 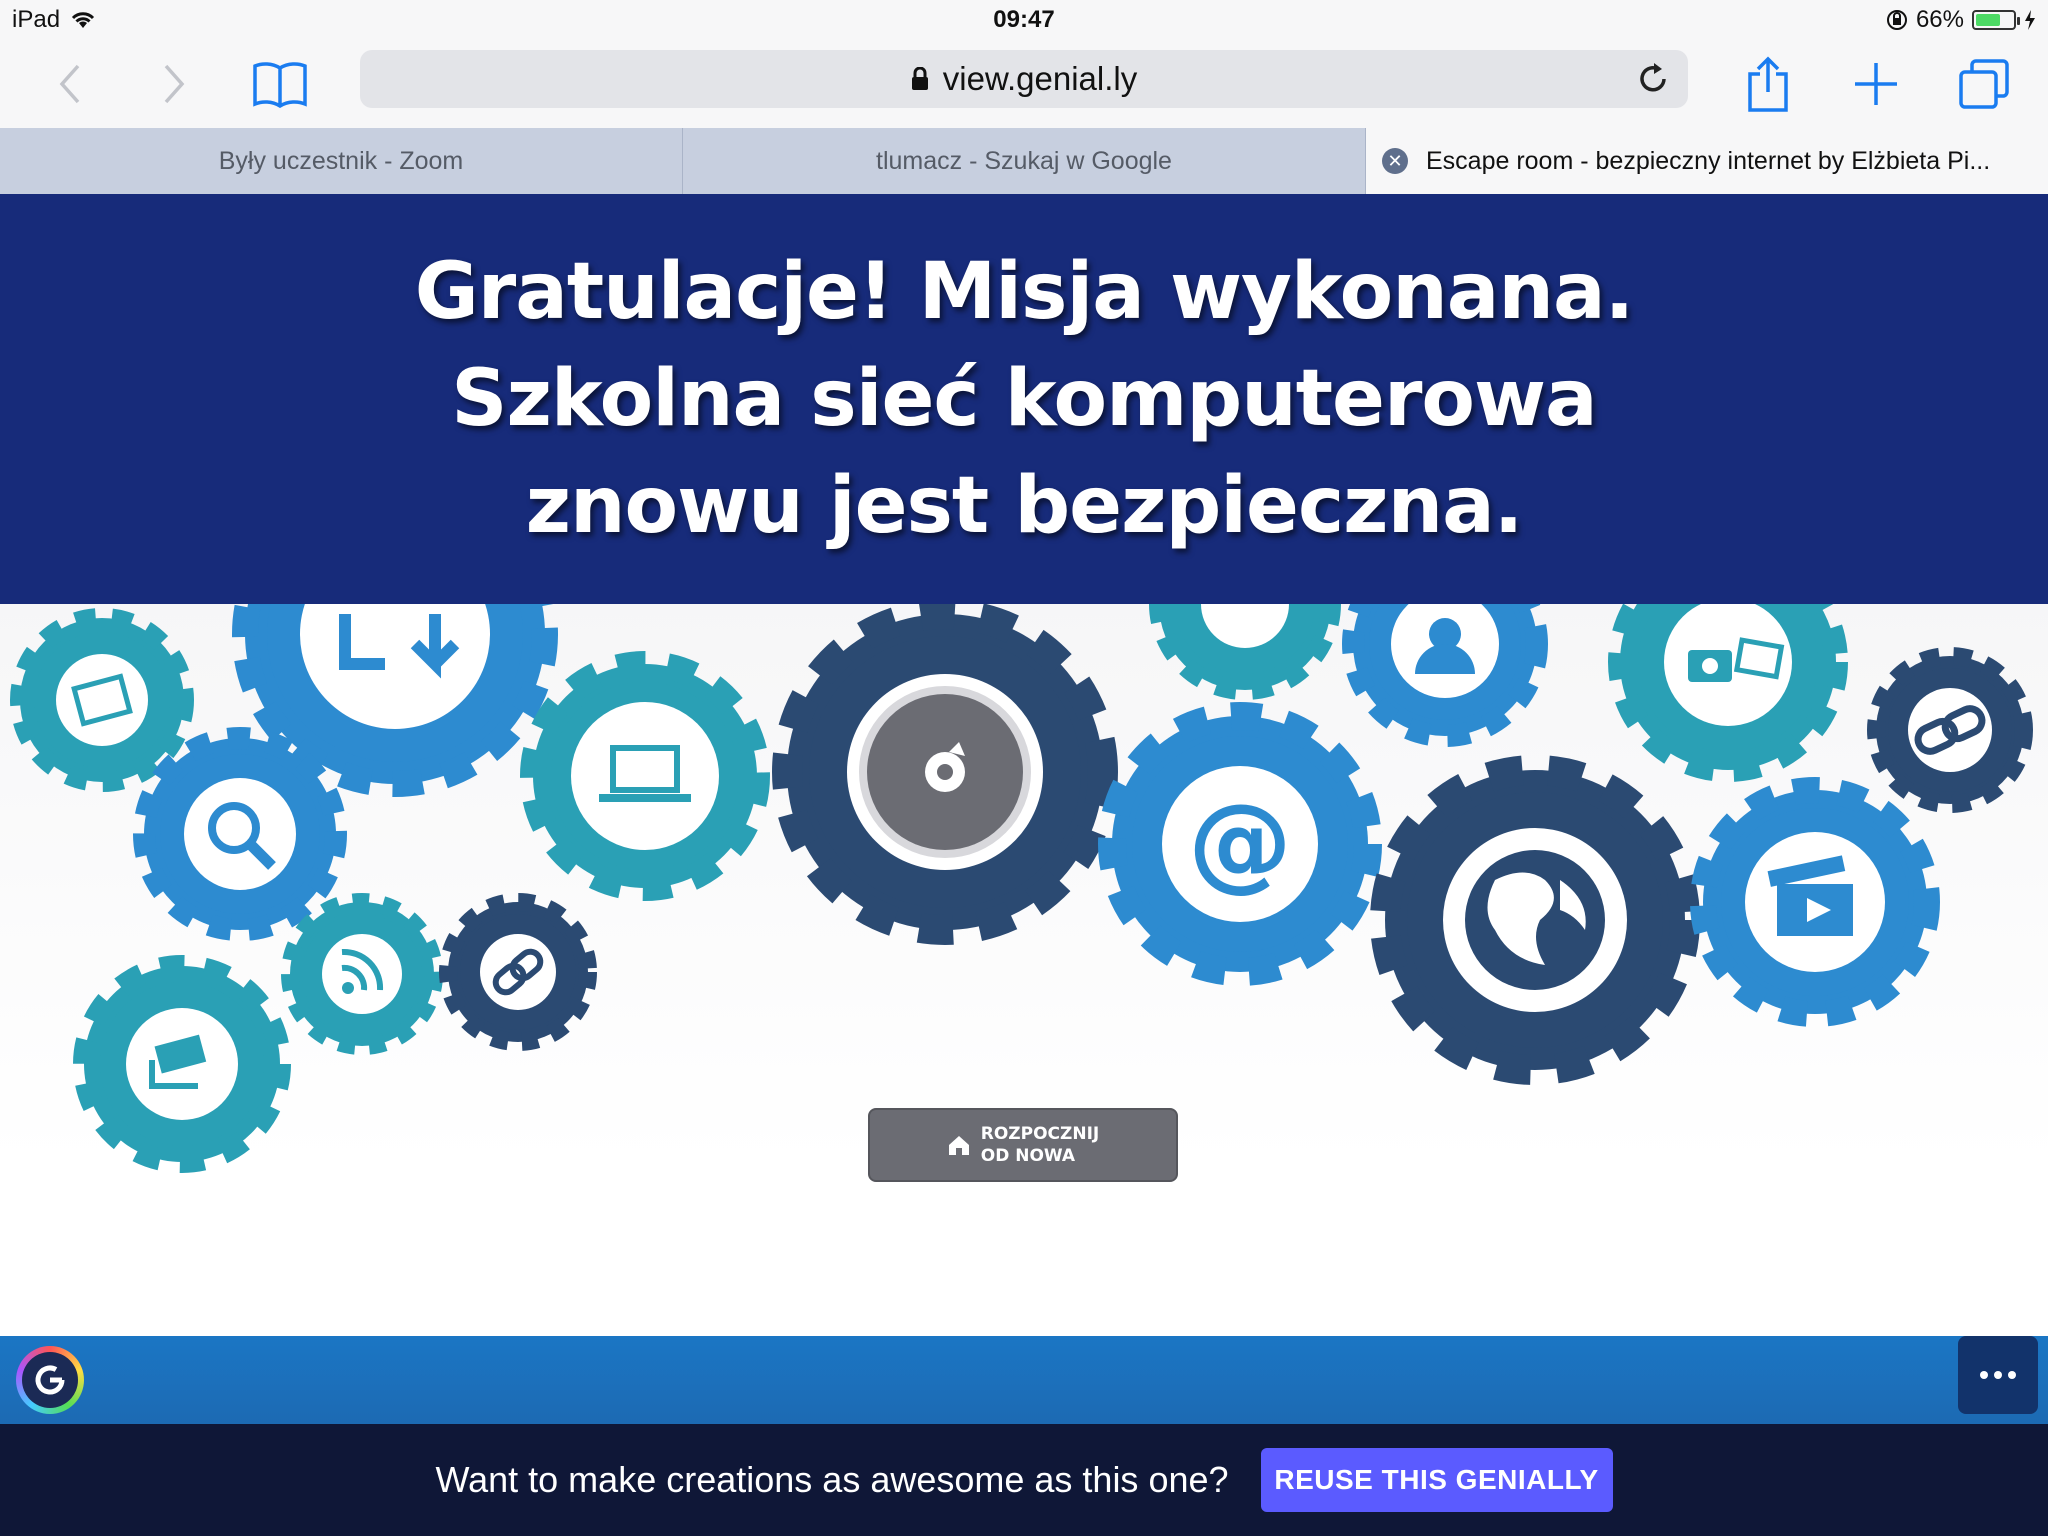 I want to click on browser-toolbar: view.genial.ly, so click(x=1024, y=84).